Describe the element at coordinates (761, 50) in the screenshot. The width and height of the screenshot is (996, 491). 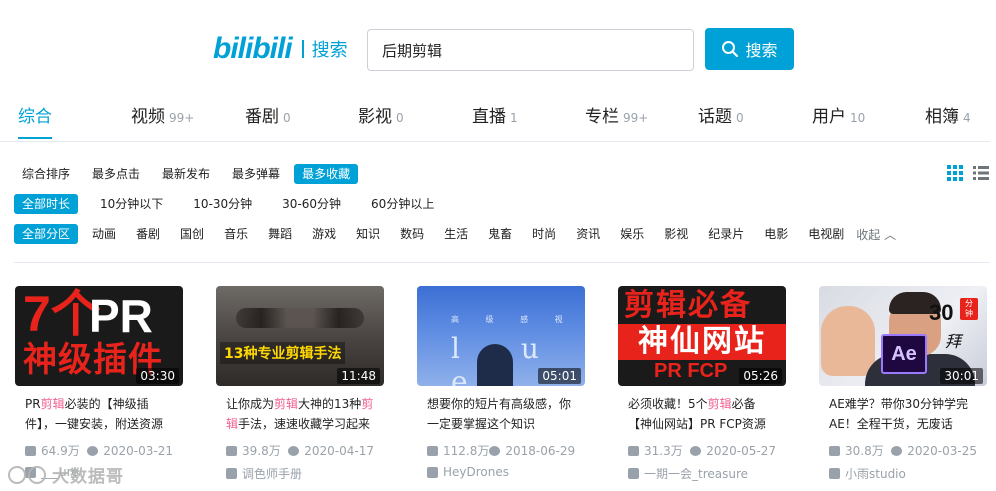
I see `search-button-label: 搜索` at that location.